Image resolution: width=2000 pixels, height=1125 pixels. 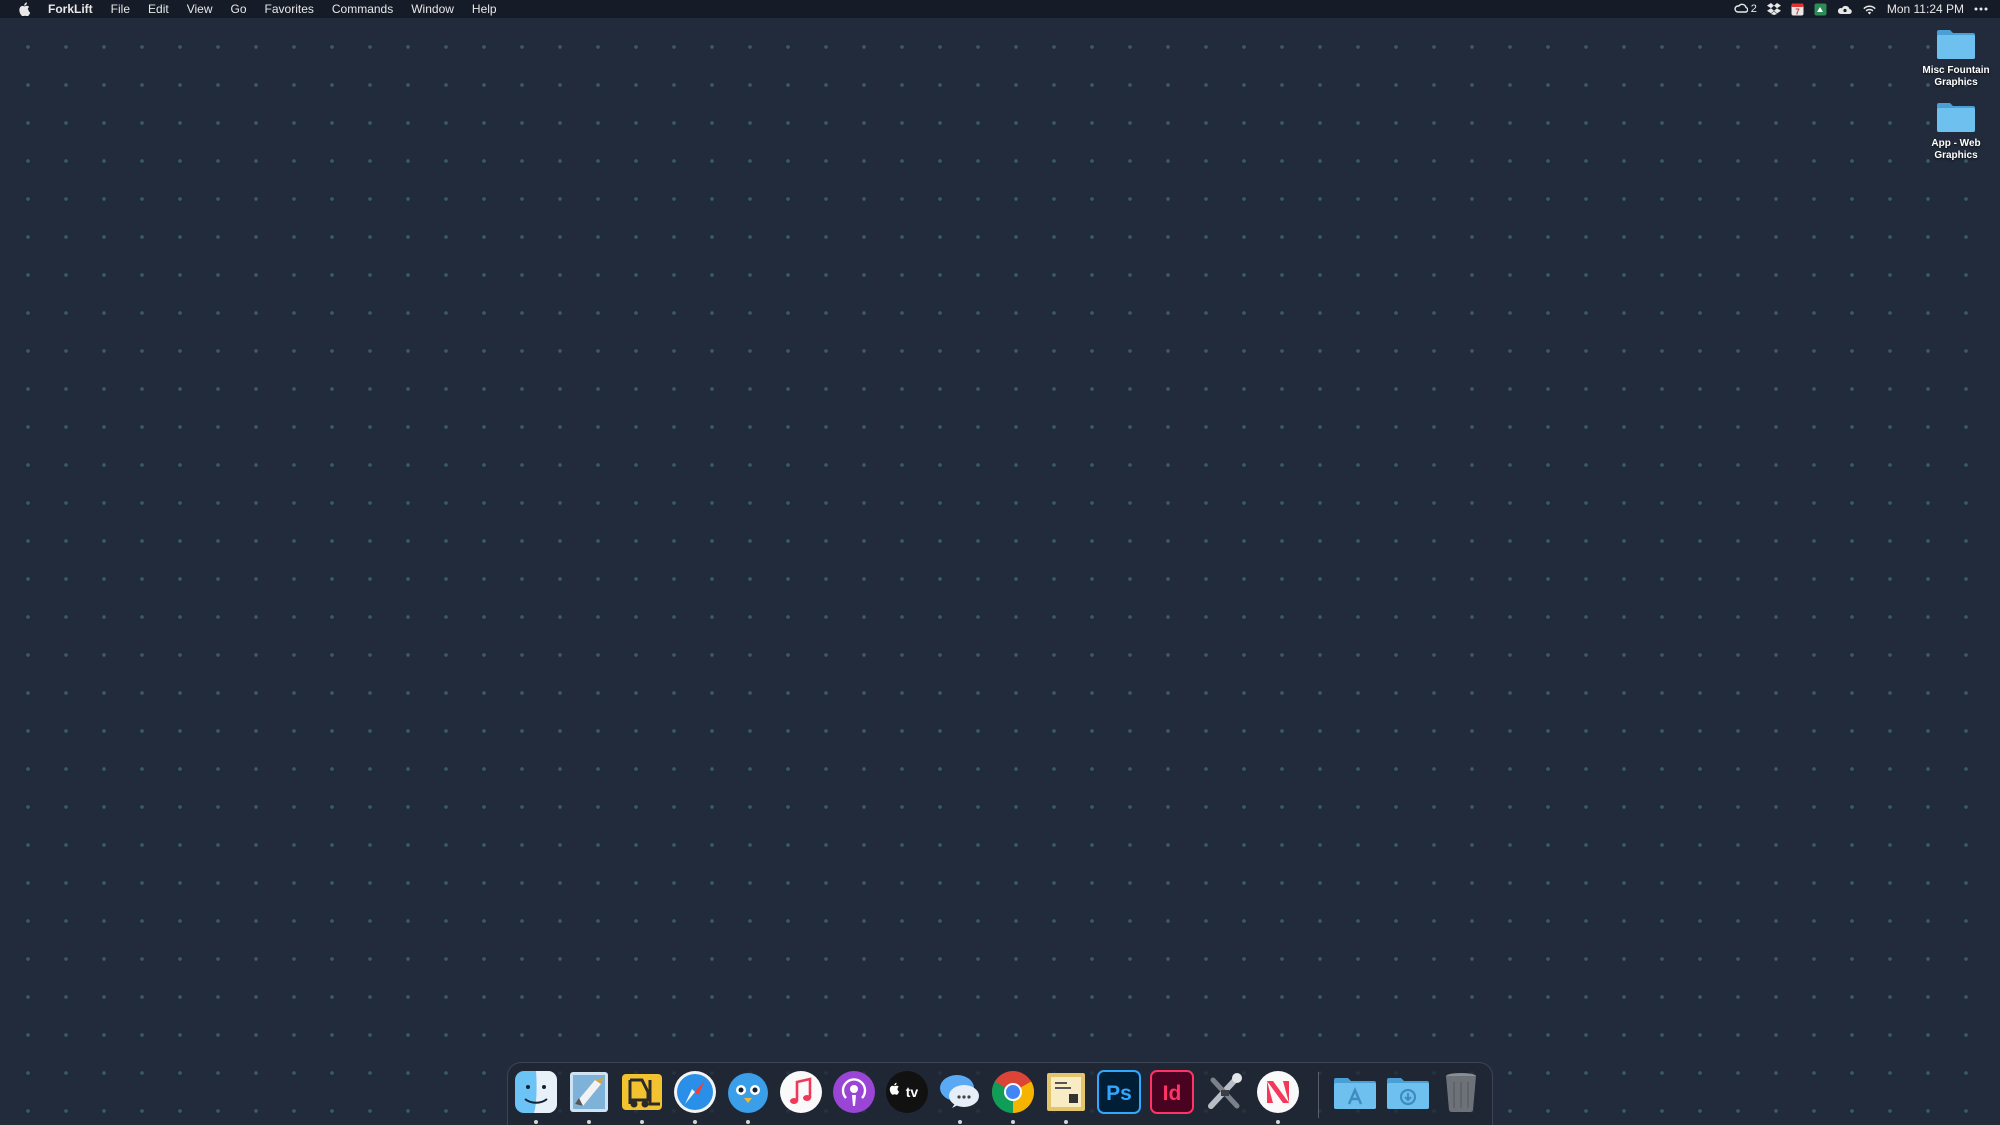 What do you see at coordinates (1741, 9) in the screenshot?
I see `creative-cloud-icon` at bounding box center [1741, 9].